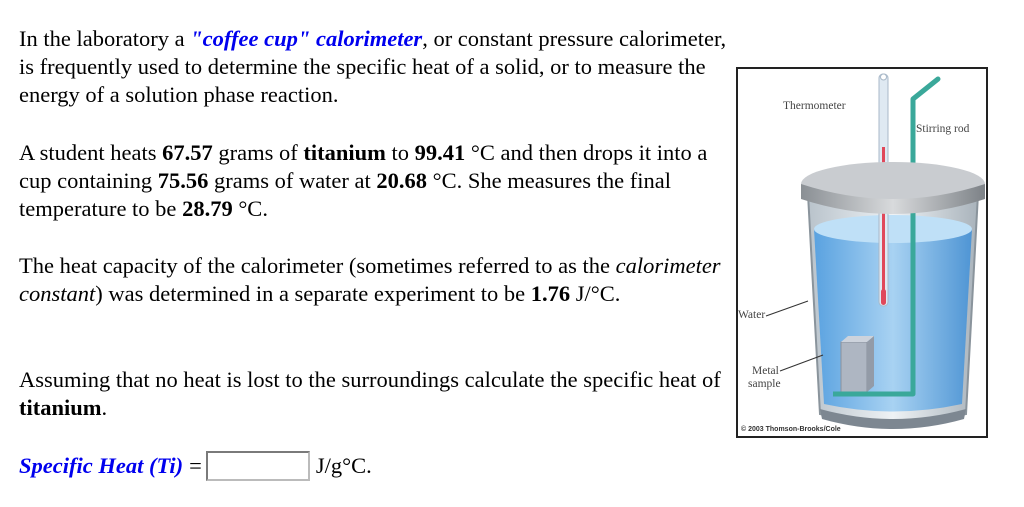 The image size is (1024, 507). Describe the element at coordinates (292, 180) in the screenshot. I see `text: grams of water at` at that location.